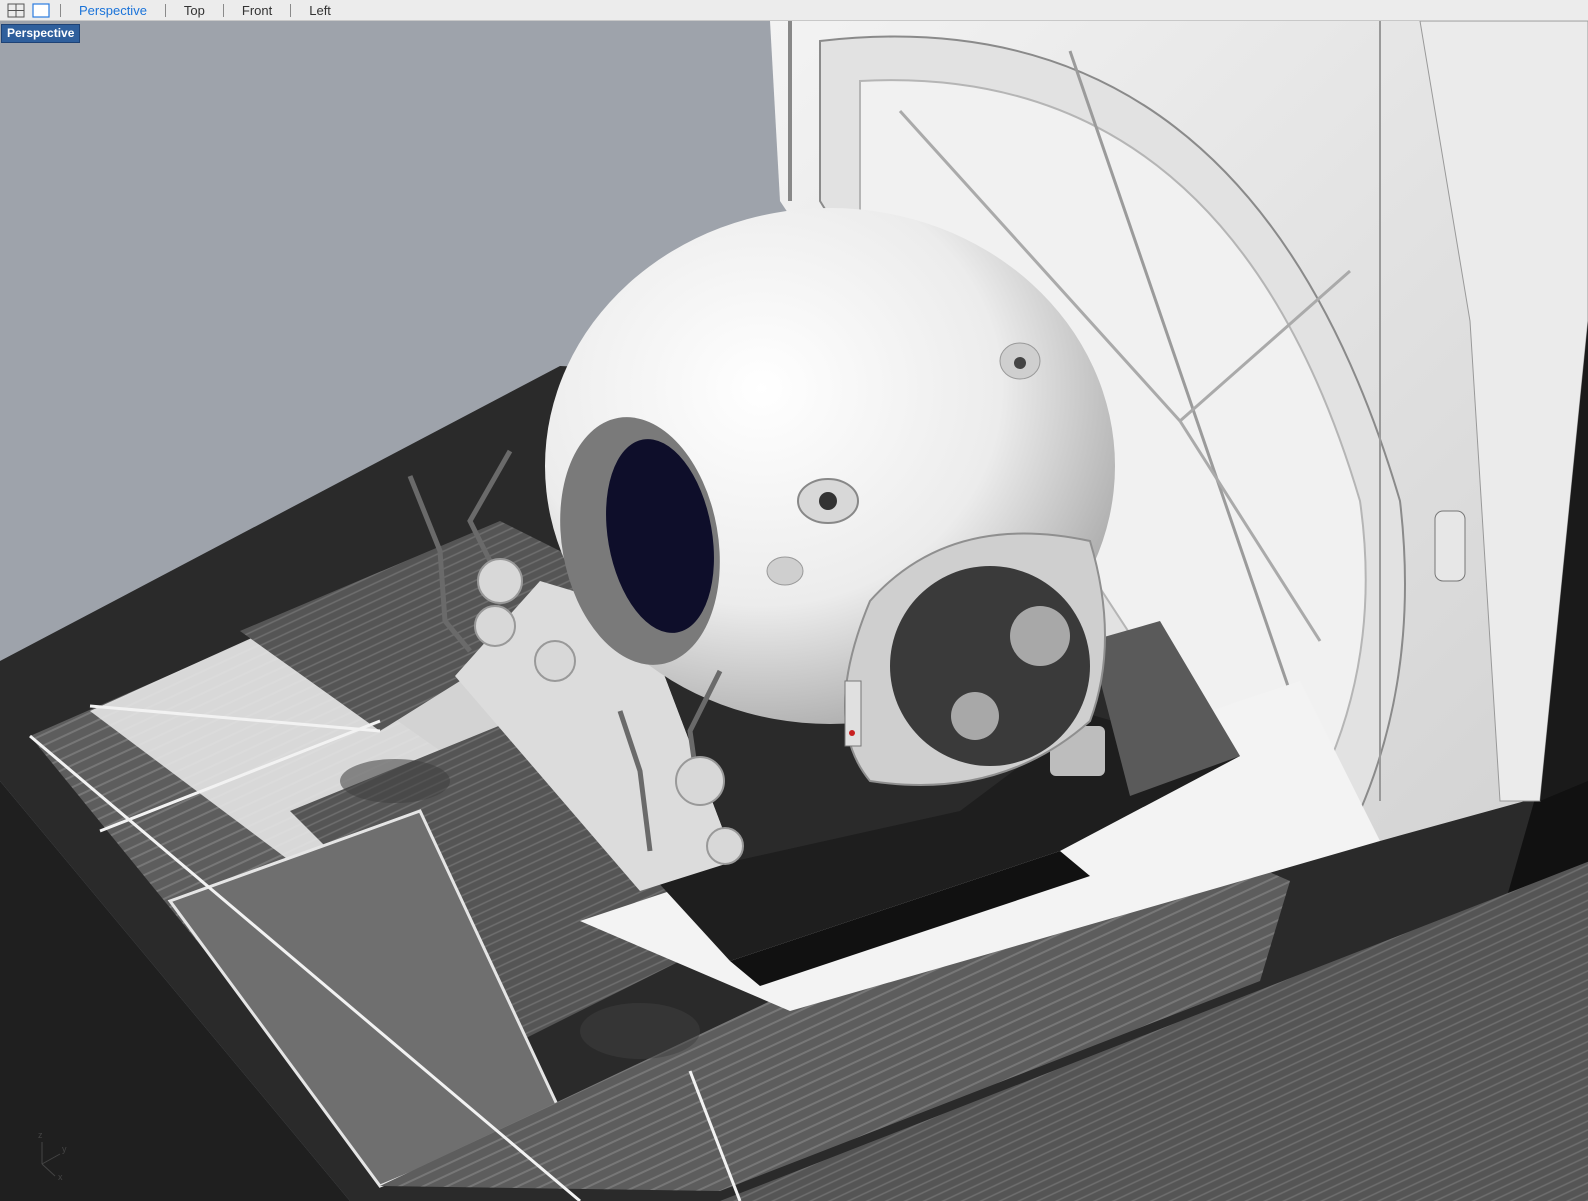 The height and width of the screenshot is (1201, 1588). I want to click on viewport-label: Perspective, so click(41, 33).